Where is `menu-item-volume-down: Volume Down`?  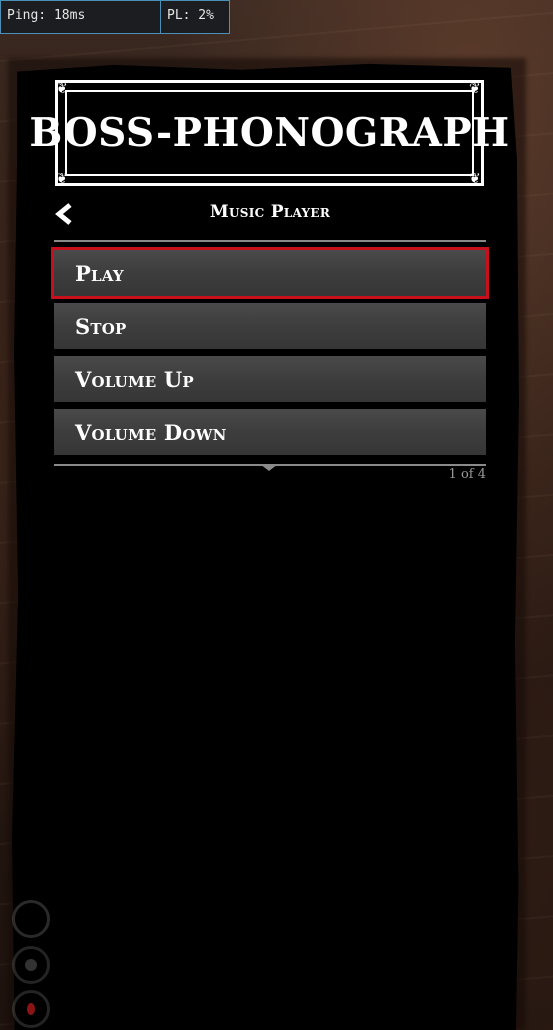 menu-item-volume-down: Volume Down is located at coordinates (270, 432).